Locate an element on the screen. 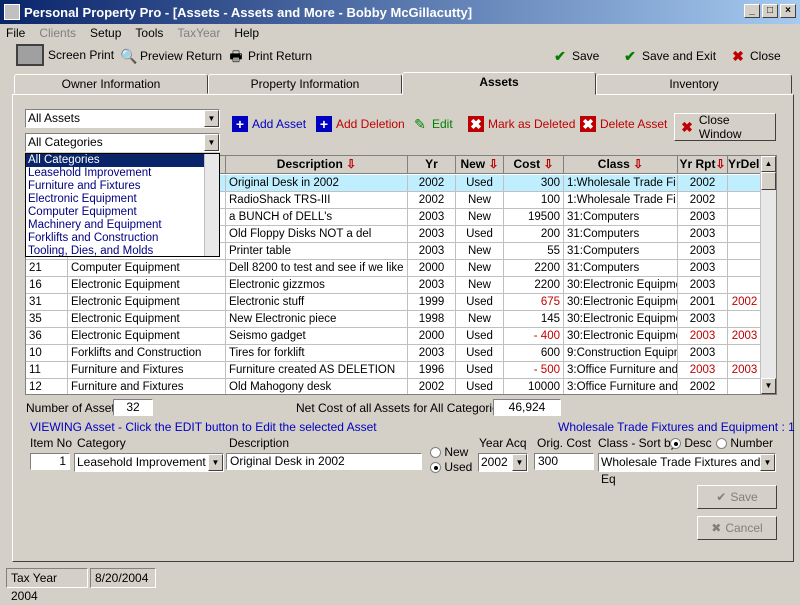 Image resolution: width=800 pixels, height=605 pixels. table-cell-desc: Old Mahogony desk is located at coordinates (317, 386).